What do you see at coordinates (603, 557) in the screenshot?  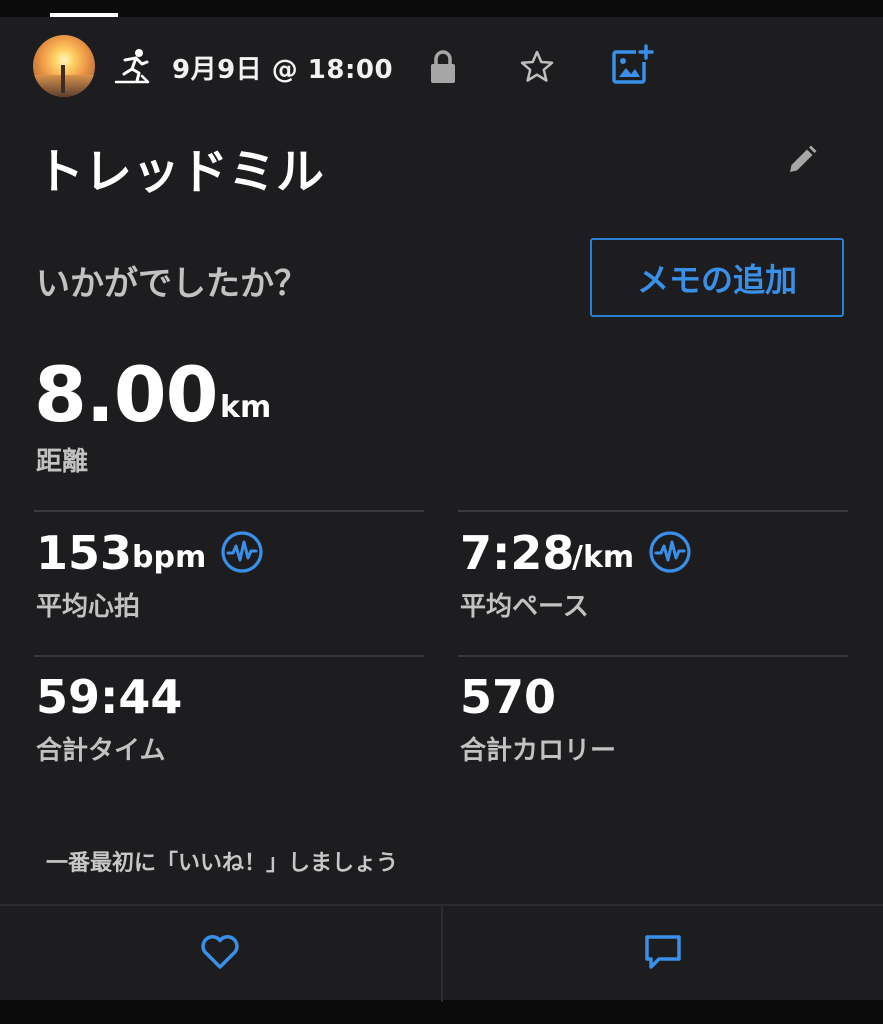 I see `avg-pace-unit: /km` at bounding box center [603, 557].